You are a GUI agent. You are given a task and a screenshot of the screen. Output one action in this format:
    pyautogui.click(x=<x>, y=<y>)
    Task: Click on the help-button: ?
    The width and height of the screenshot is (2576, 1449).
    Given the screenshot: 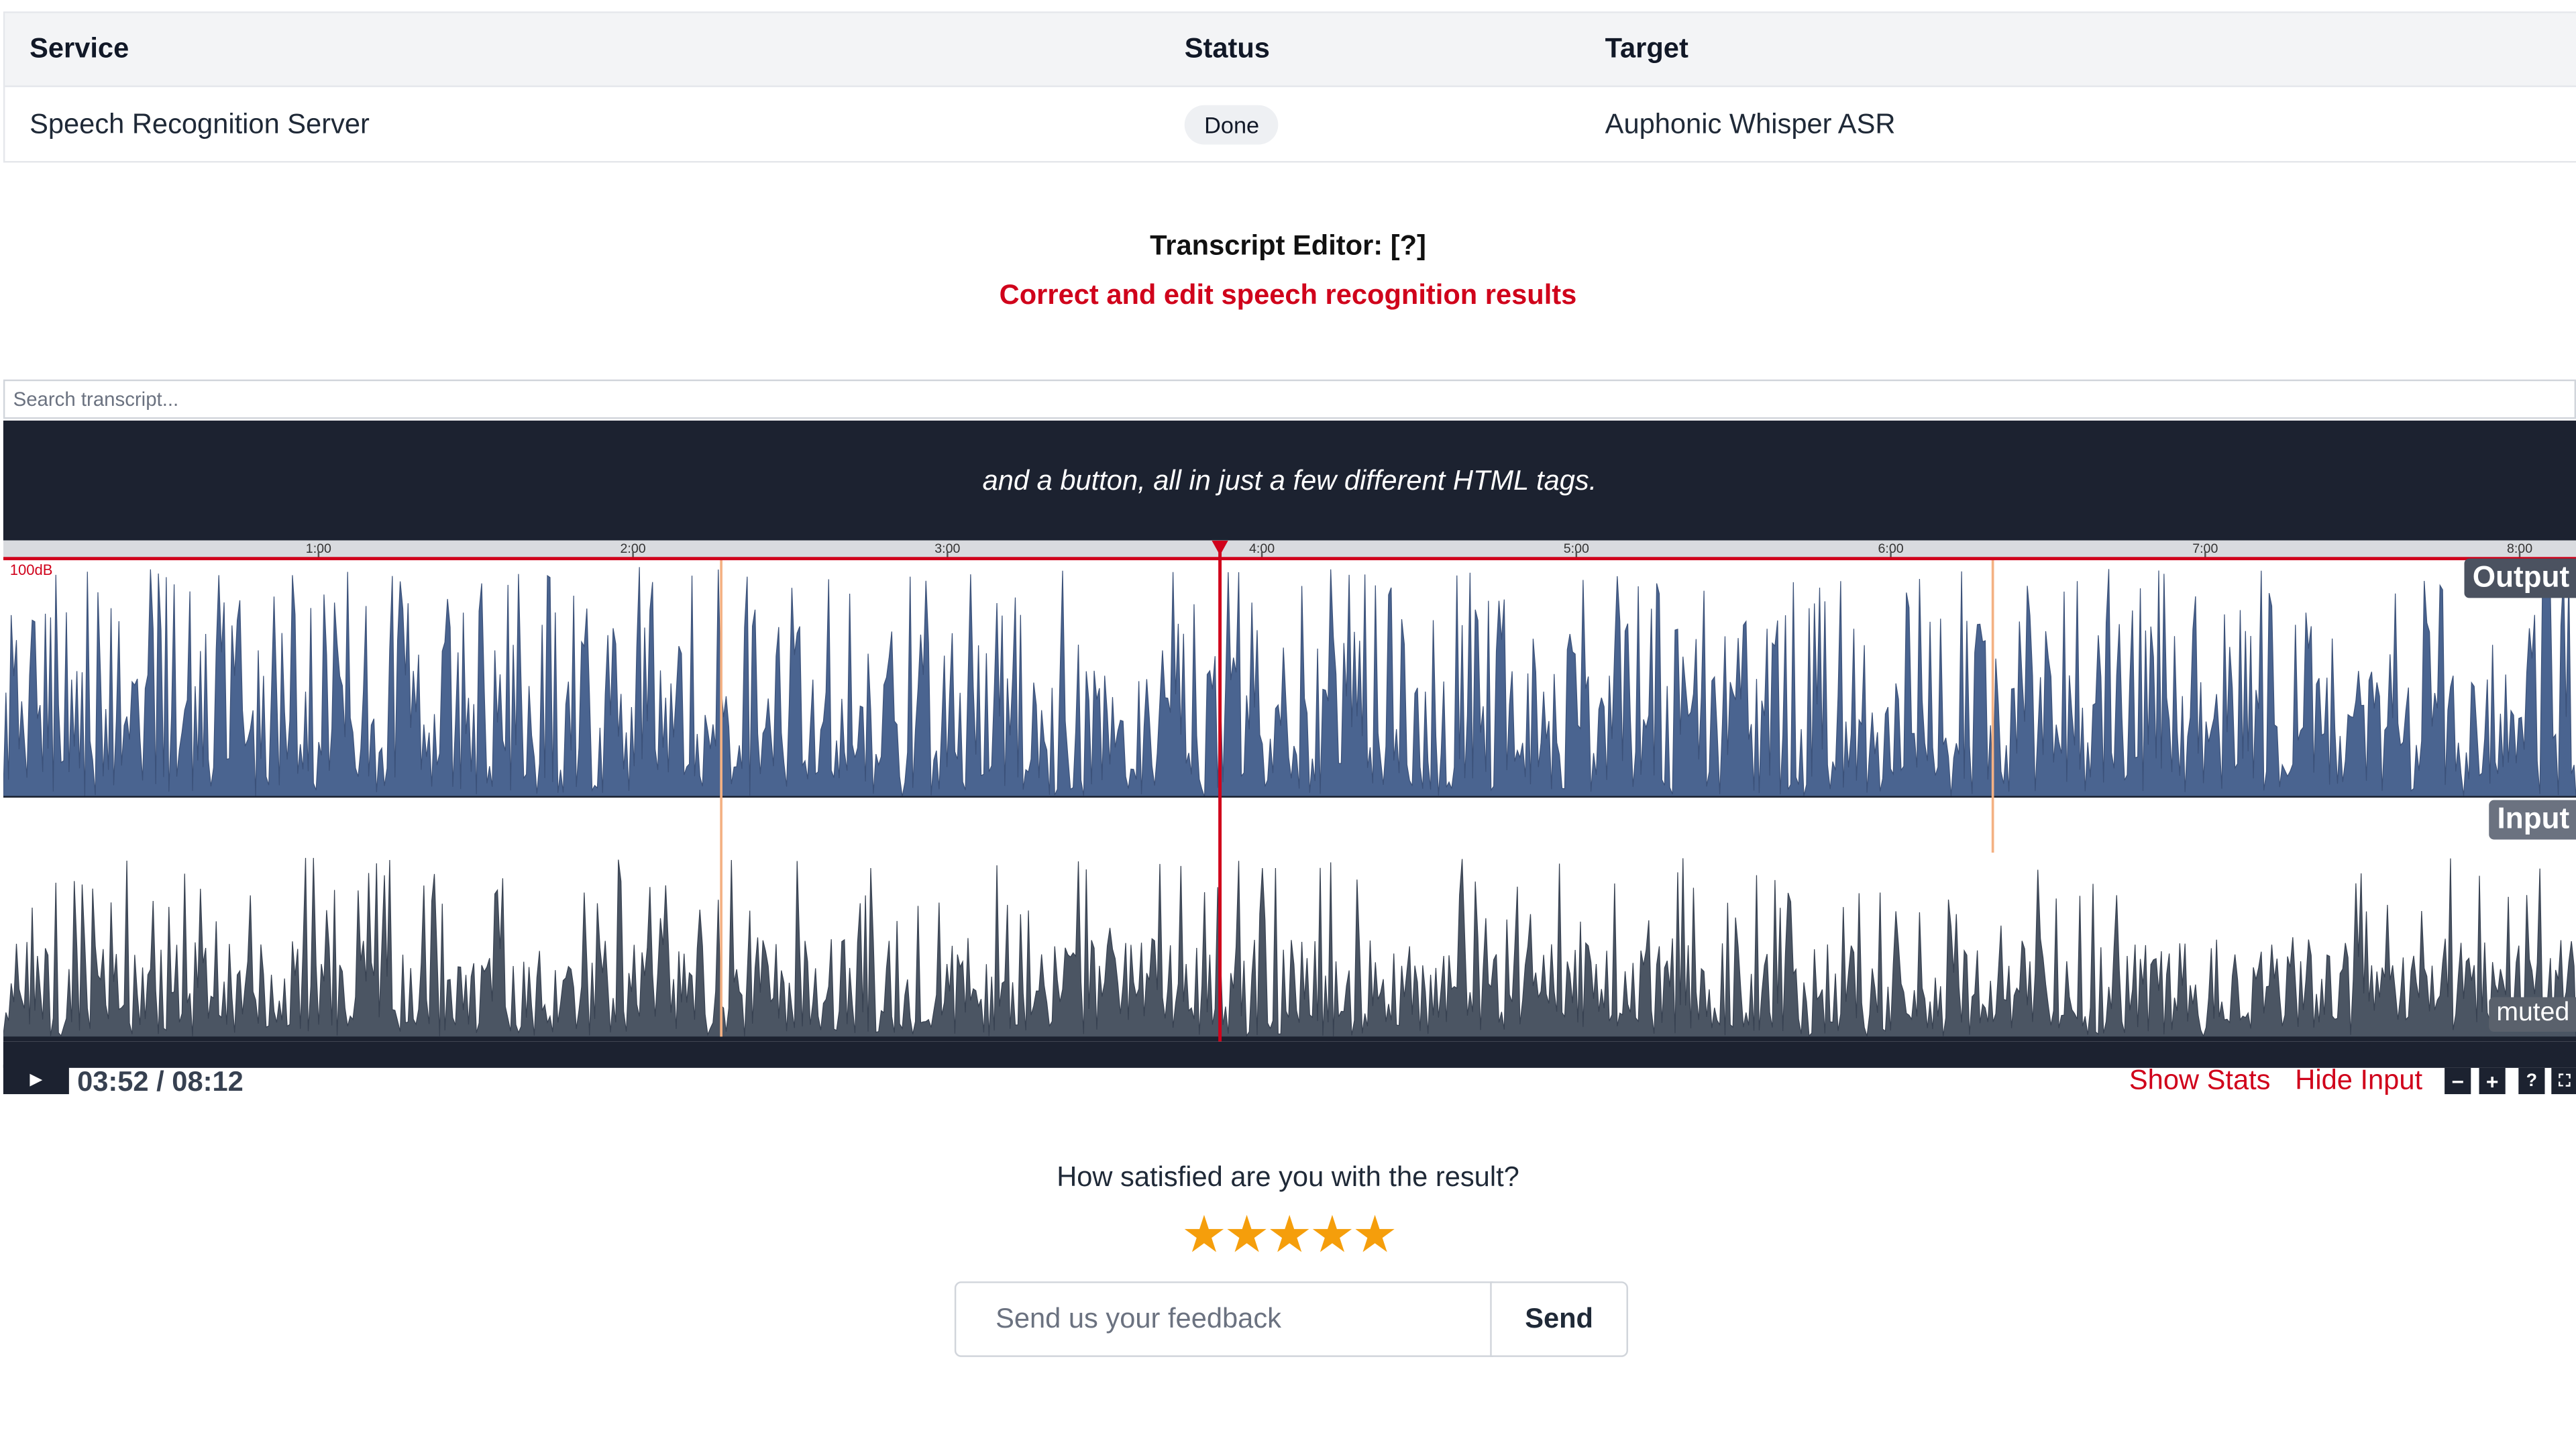 What is the action you would take?
    pyautogui.click(x=2531, y=1081)
    